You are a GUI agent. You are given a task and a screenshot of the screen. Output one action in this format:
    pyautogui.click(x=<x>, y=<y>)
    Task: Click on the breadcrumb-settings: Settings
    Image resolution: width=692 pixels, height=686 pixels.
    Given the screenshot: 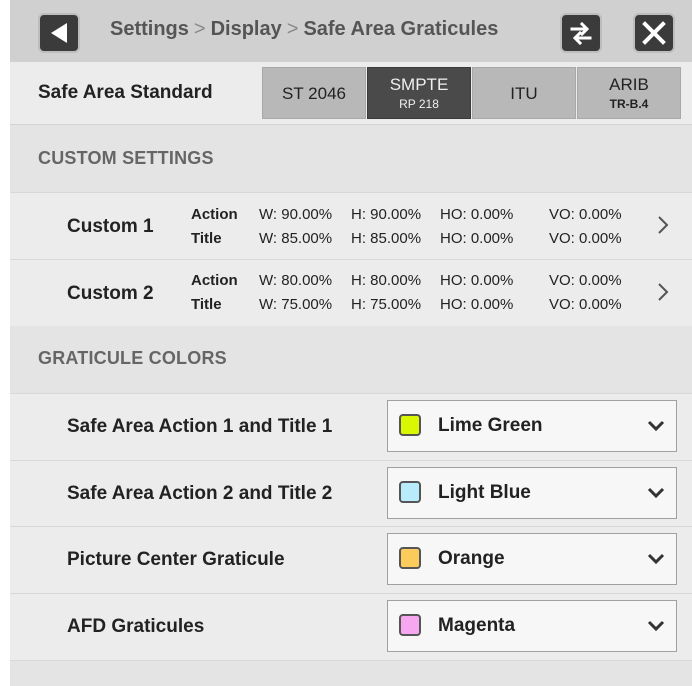 What is the action you would take?
    pyautogui.click(x=149, y=29)
    